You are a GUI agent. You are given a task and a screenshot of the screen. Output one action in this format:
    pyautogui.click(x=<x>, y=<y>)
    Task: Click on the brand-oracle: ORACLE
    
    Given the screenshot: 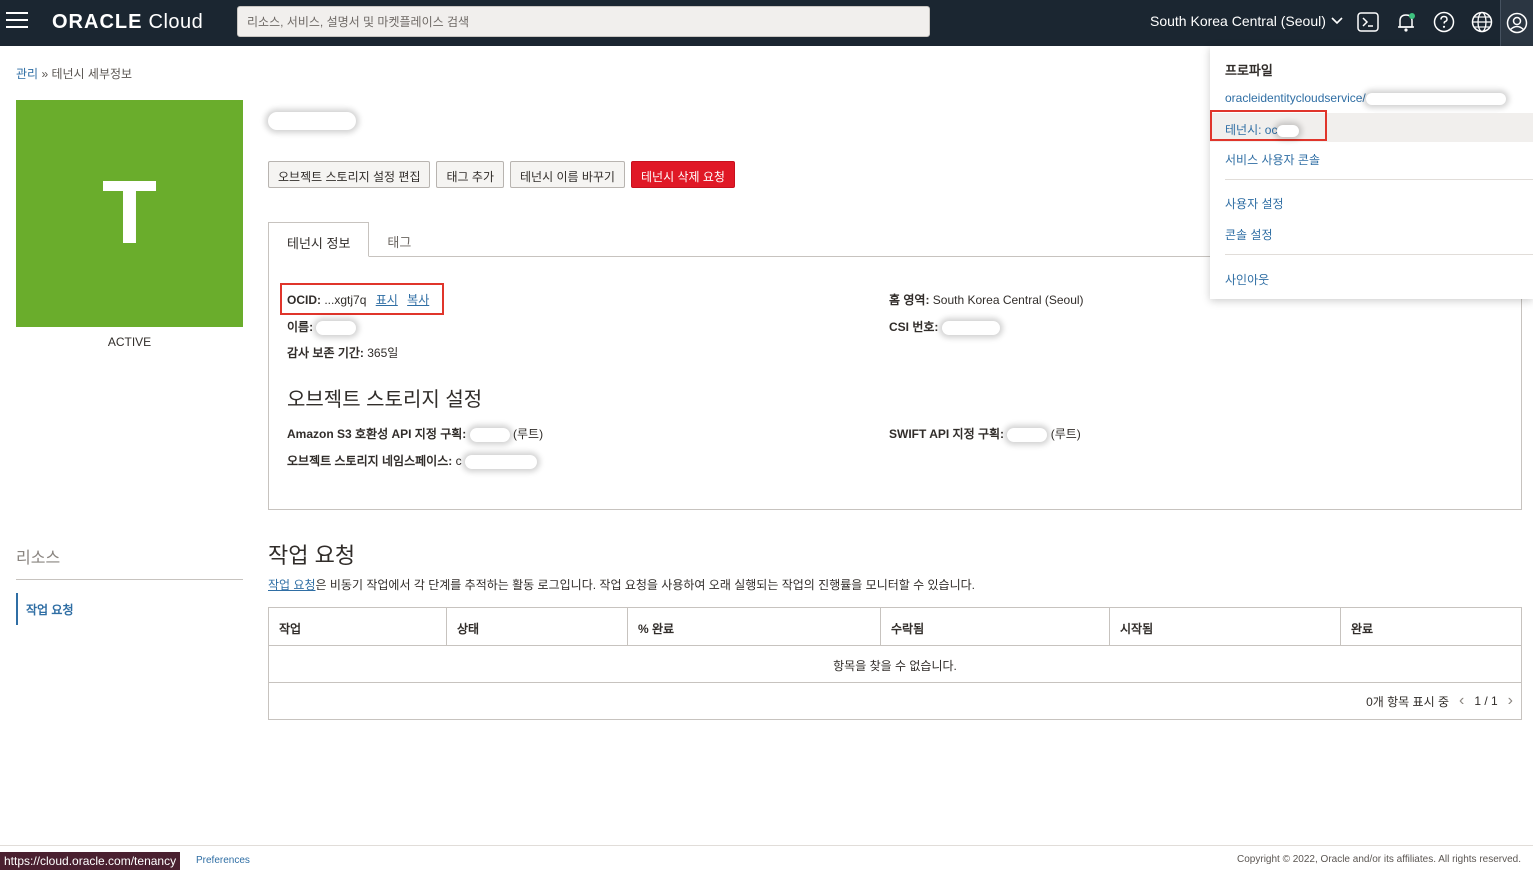 What is the action you would take?
    pyautogui.click(x=97, y=22)
    